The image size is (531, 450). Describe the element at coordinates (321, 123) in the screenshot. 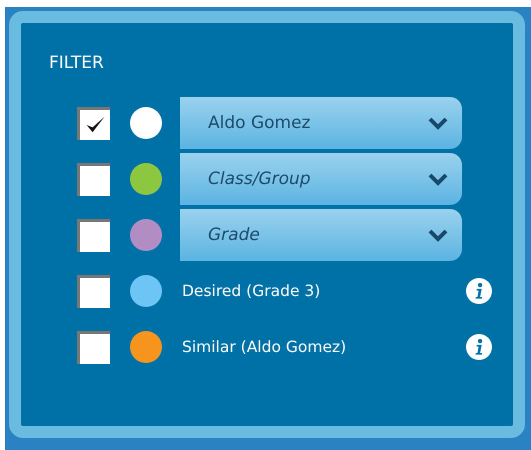

I see `dropdown: Aldo Gomez` at that location.